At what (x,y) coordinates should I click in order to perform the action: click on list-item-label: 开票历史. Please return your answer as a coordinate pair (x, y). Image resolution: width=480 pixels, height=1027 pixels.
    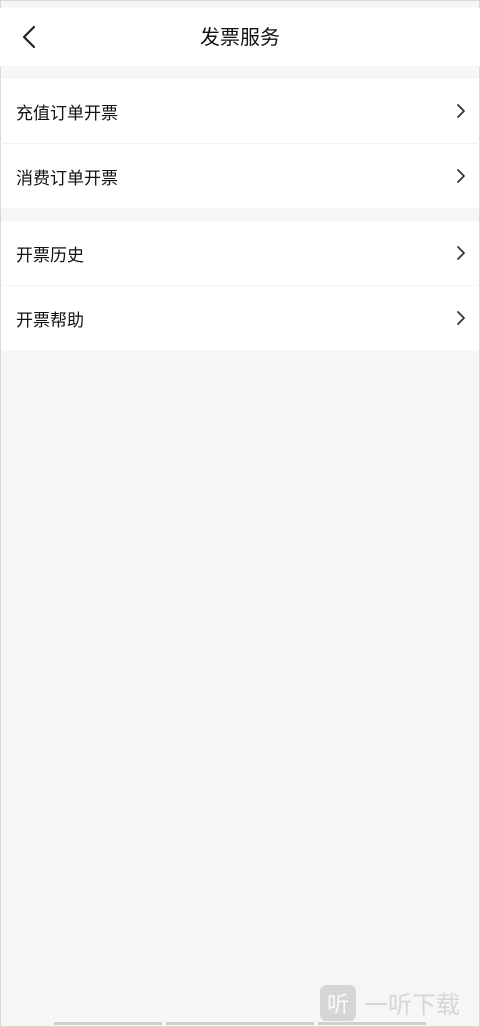
    Looking at the image, I should click on (50, 255).